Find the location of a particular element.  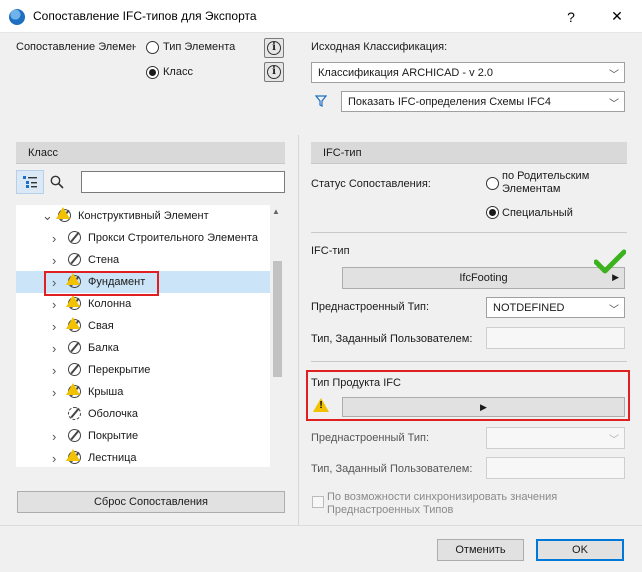

separator is located at coordinates (469, 232).